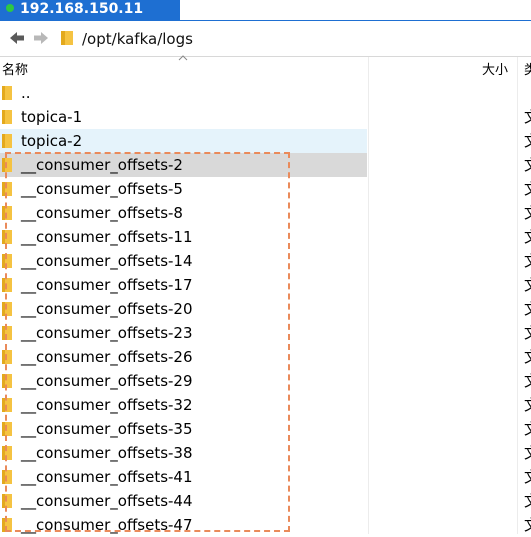  I want to click on name-cell: __consumer_offsets-23, so click(183, 333).